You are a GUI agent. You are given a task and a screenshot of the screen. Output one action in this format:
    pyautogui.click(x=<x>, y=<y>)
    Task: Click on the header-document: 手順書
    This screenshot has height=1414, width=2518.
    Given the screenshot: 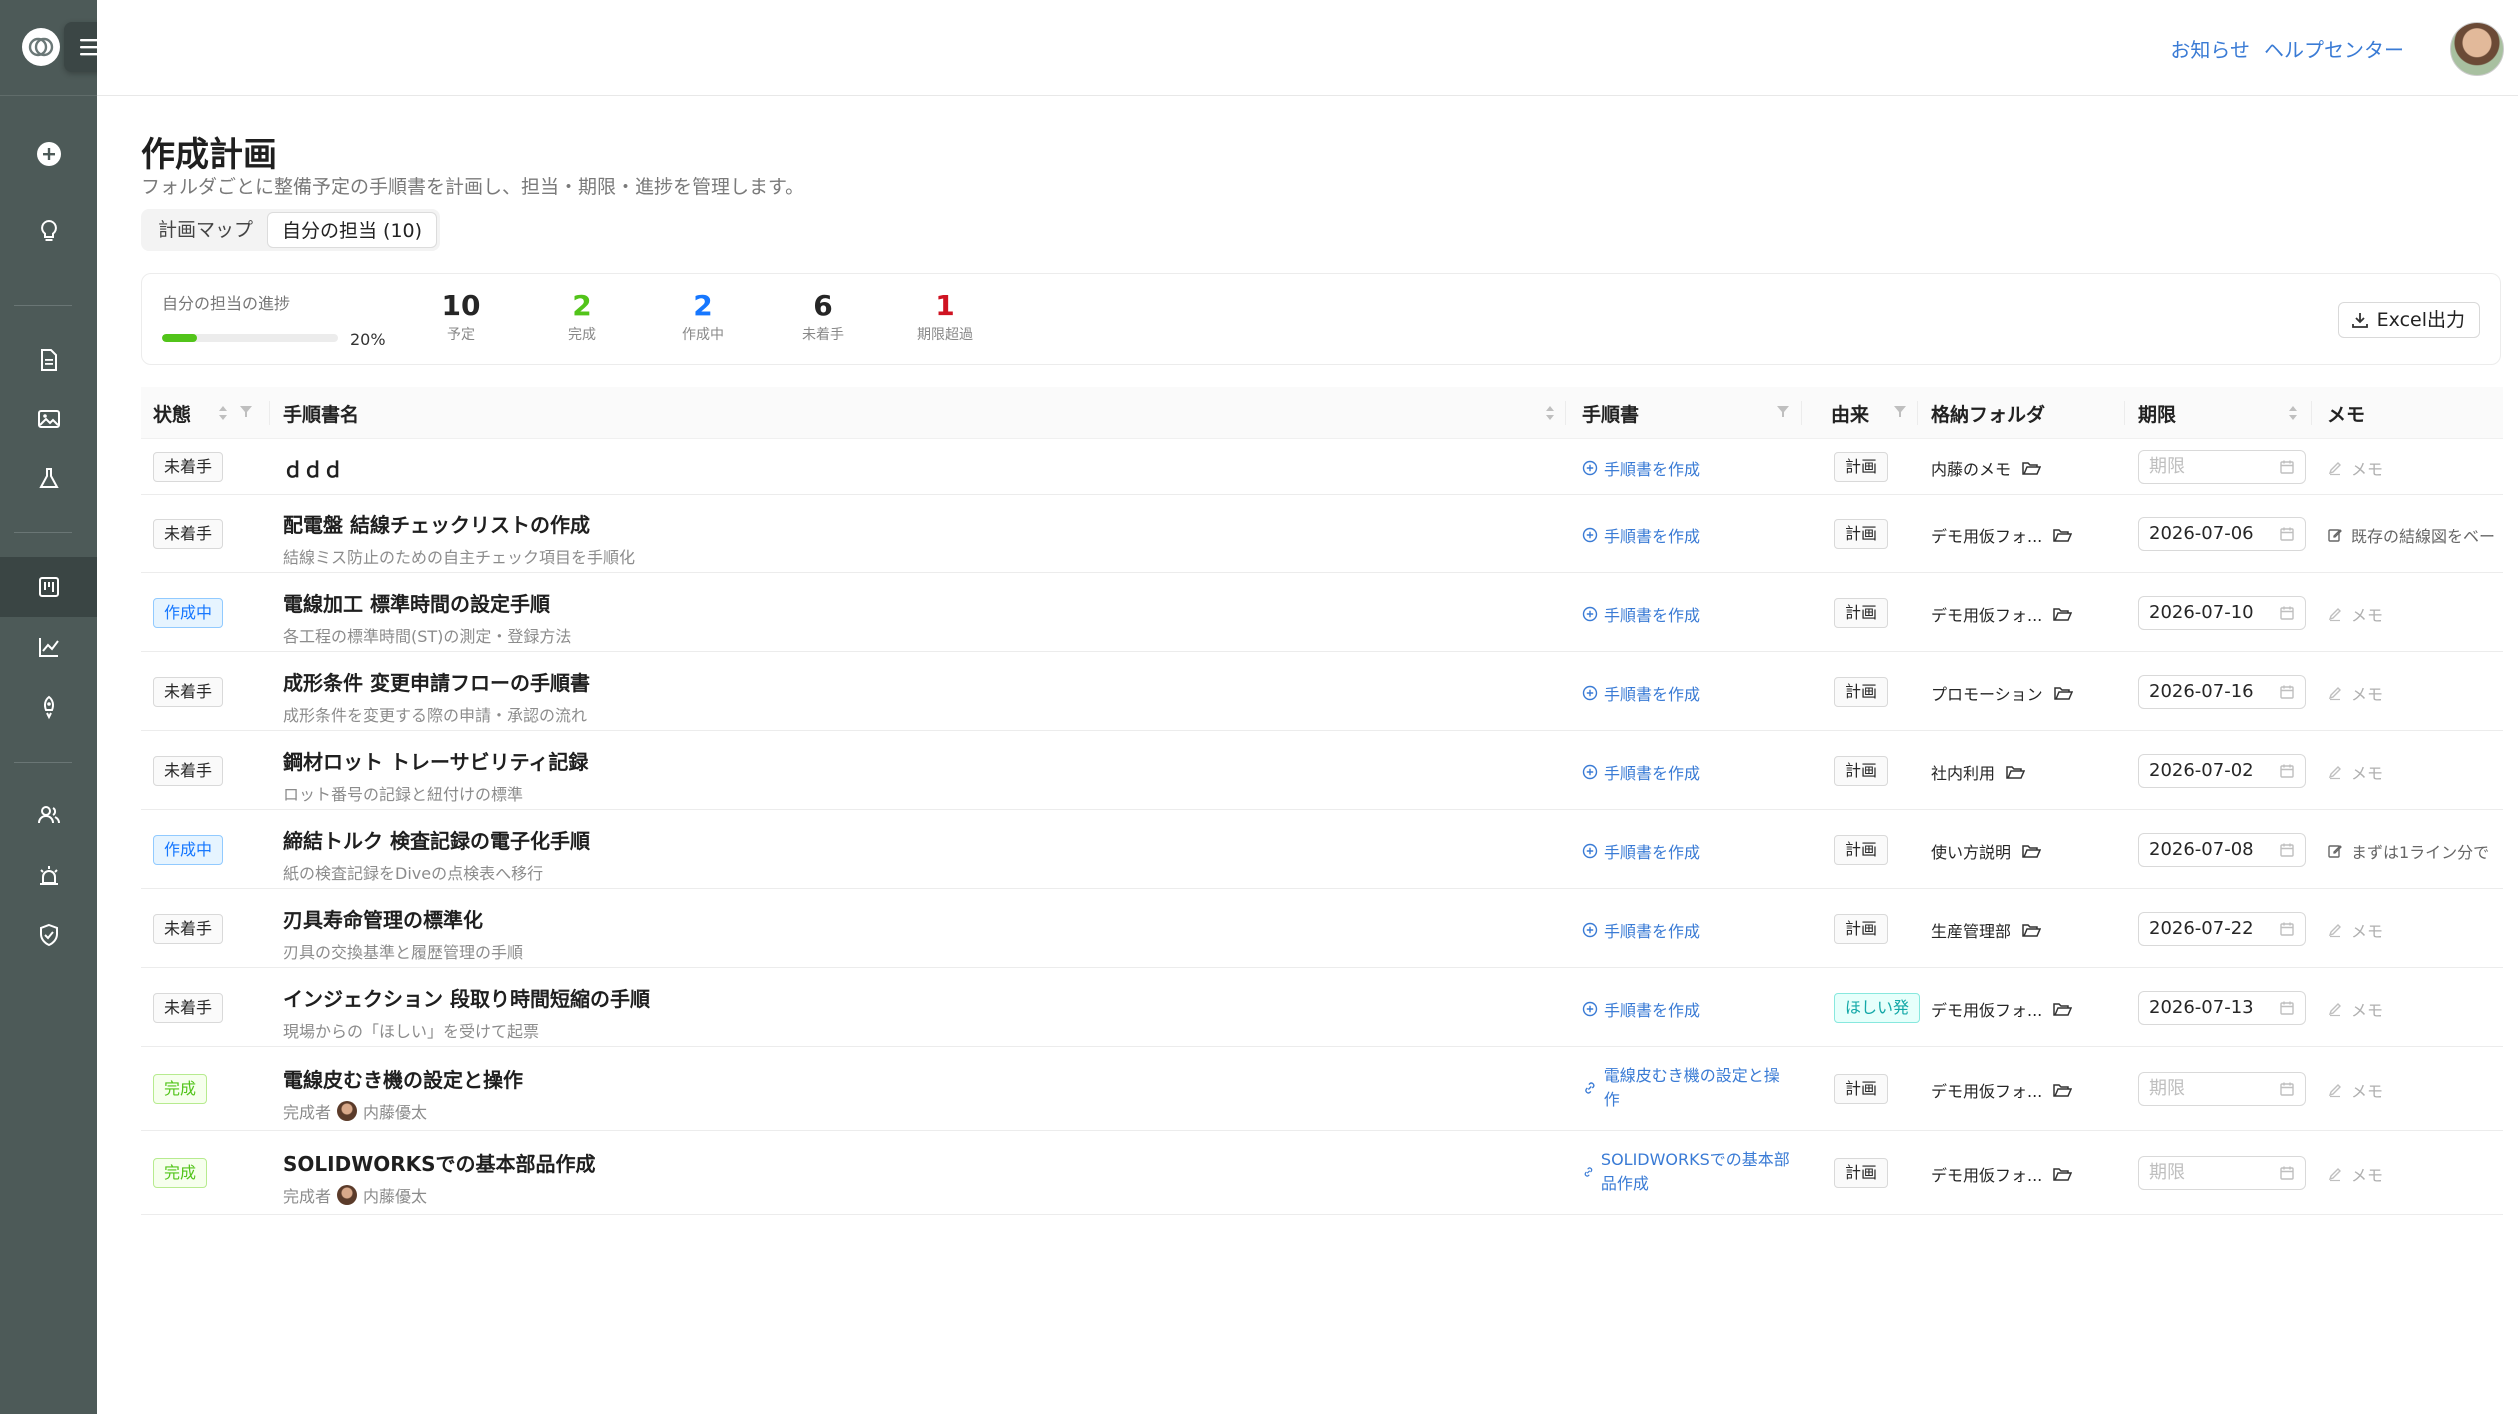 What is the action you would take?
    pyautogui.click(x=1610, y=413)
    